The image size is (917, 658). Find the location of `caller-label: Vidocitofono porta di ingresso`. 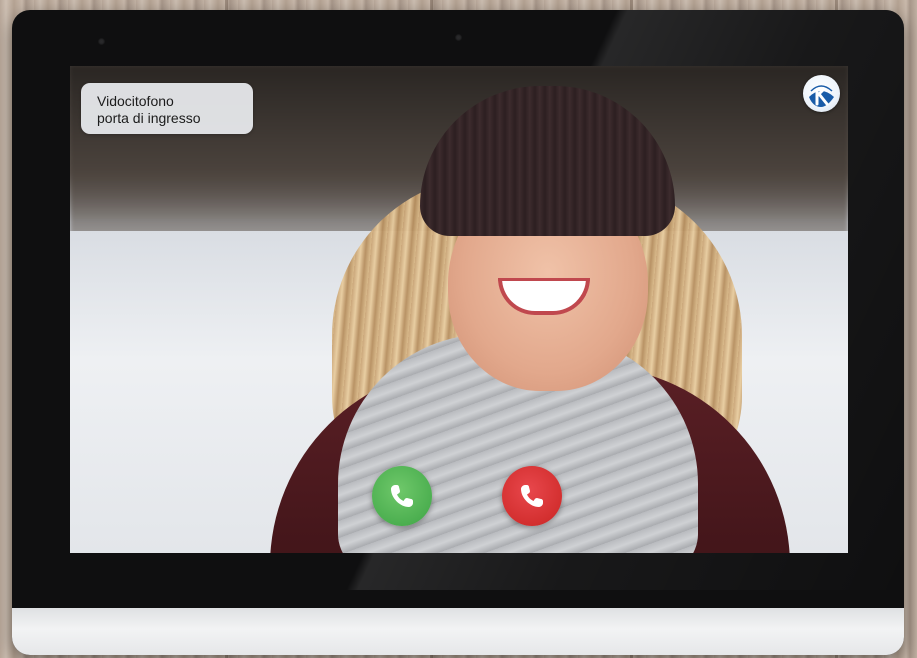

caller-label: Vidocitofono porta di ingresso is located at coordinates (167, 108).